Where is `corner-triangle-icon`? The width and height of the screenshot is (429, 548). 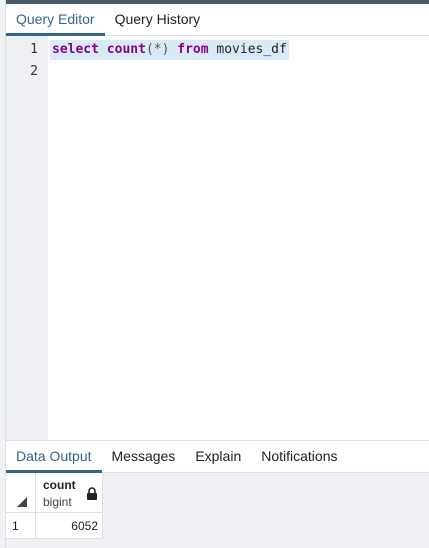
corner-triangle-icon is located at coordinates (22, 502).